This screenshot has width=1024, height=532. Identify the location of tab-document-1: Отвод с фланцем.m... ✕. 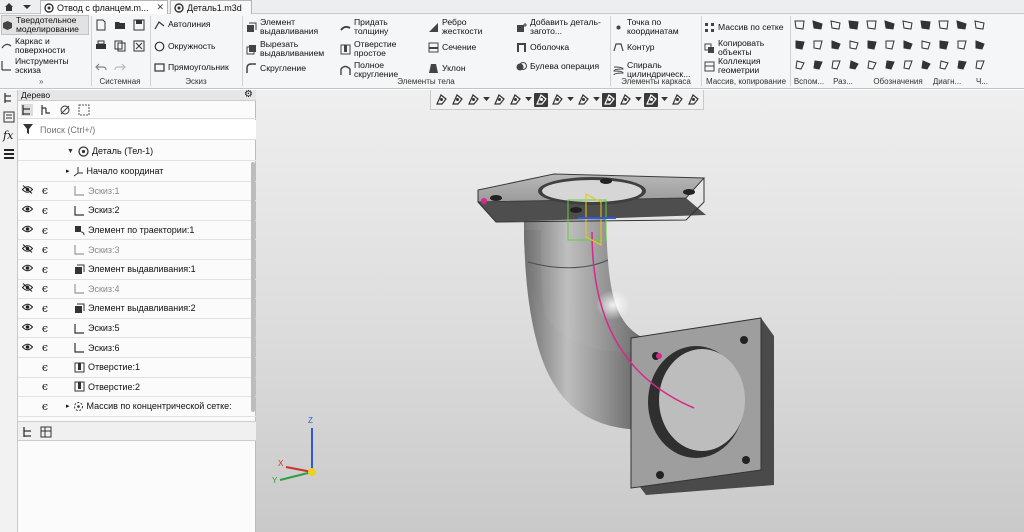
(104, 7).